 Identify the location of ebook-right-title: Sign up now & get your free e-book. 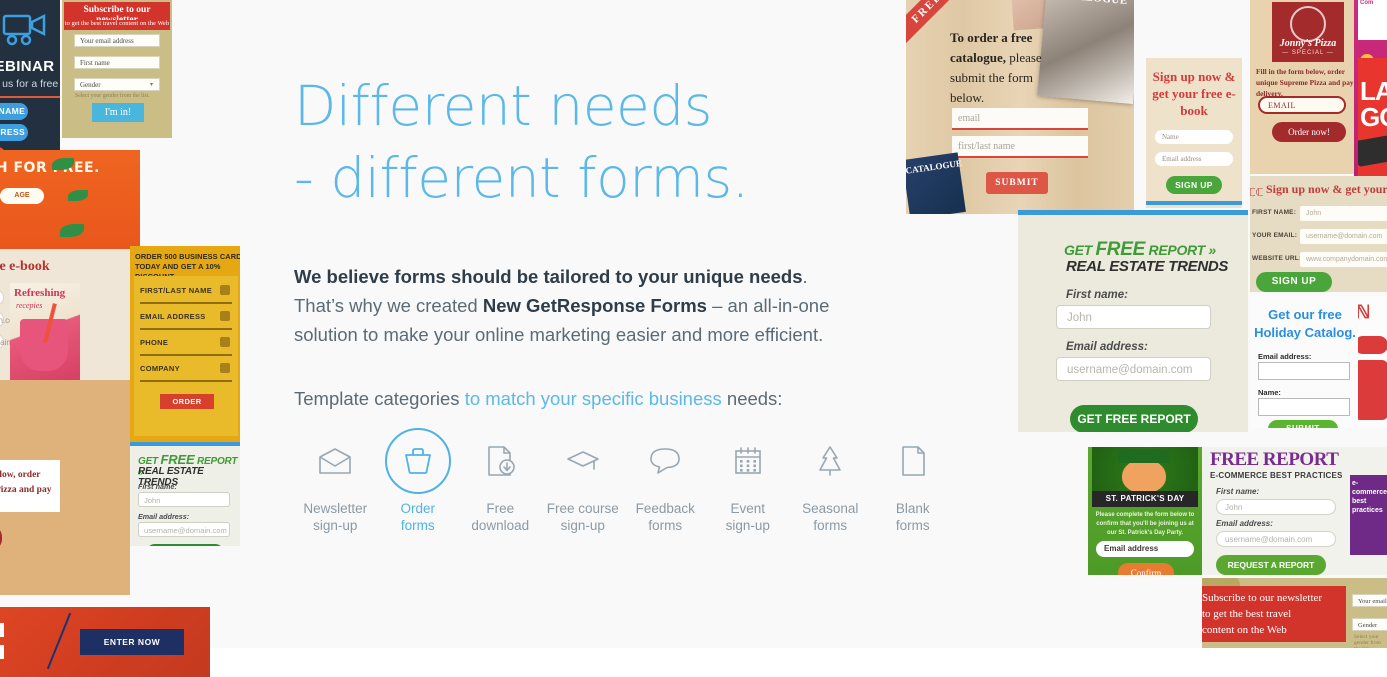
(1194, 93).